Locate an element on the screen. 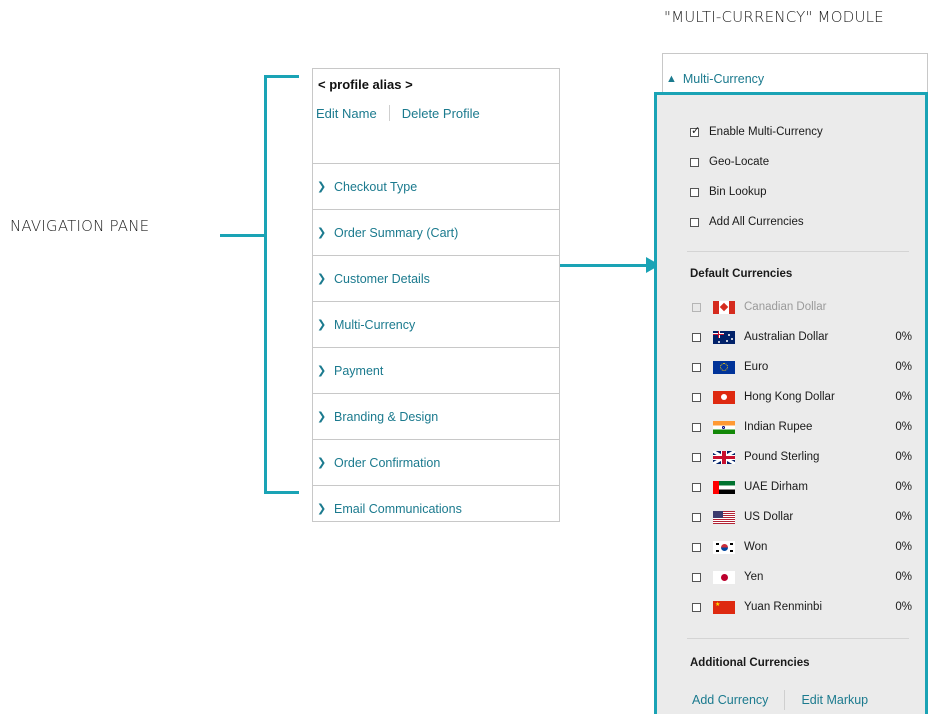 The image size is (939, 714). nav-item-payment: ❯ Payment is located at coordinates (436, 370).